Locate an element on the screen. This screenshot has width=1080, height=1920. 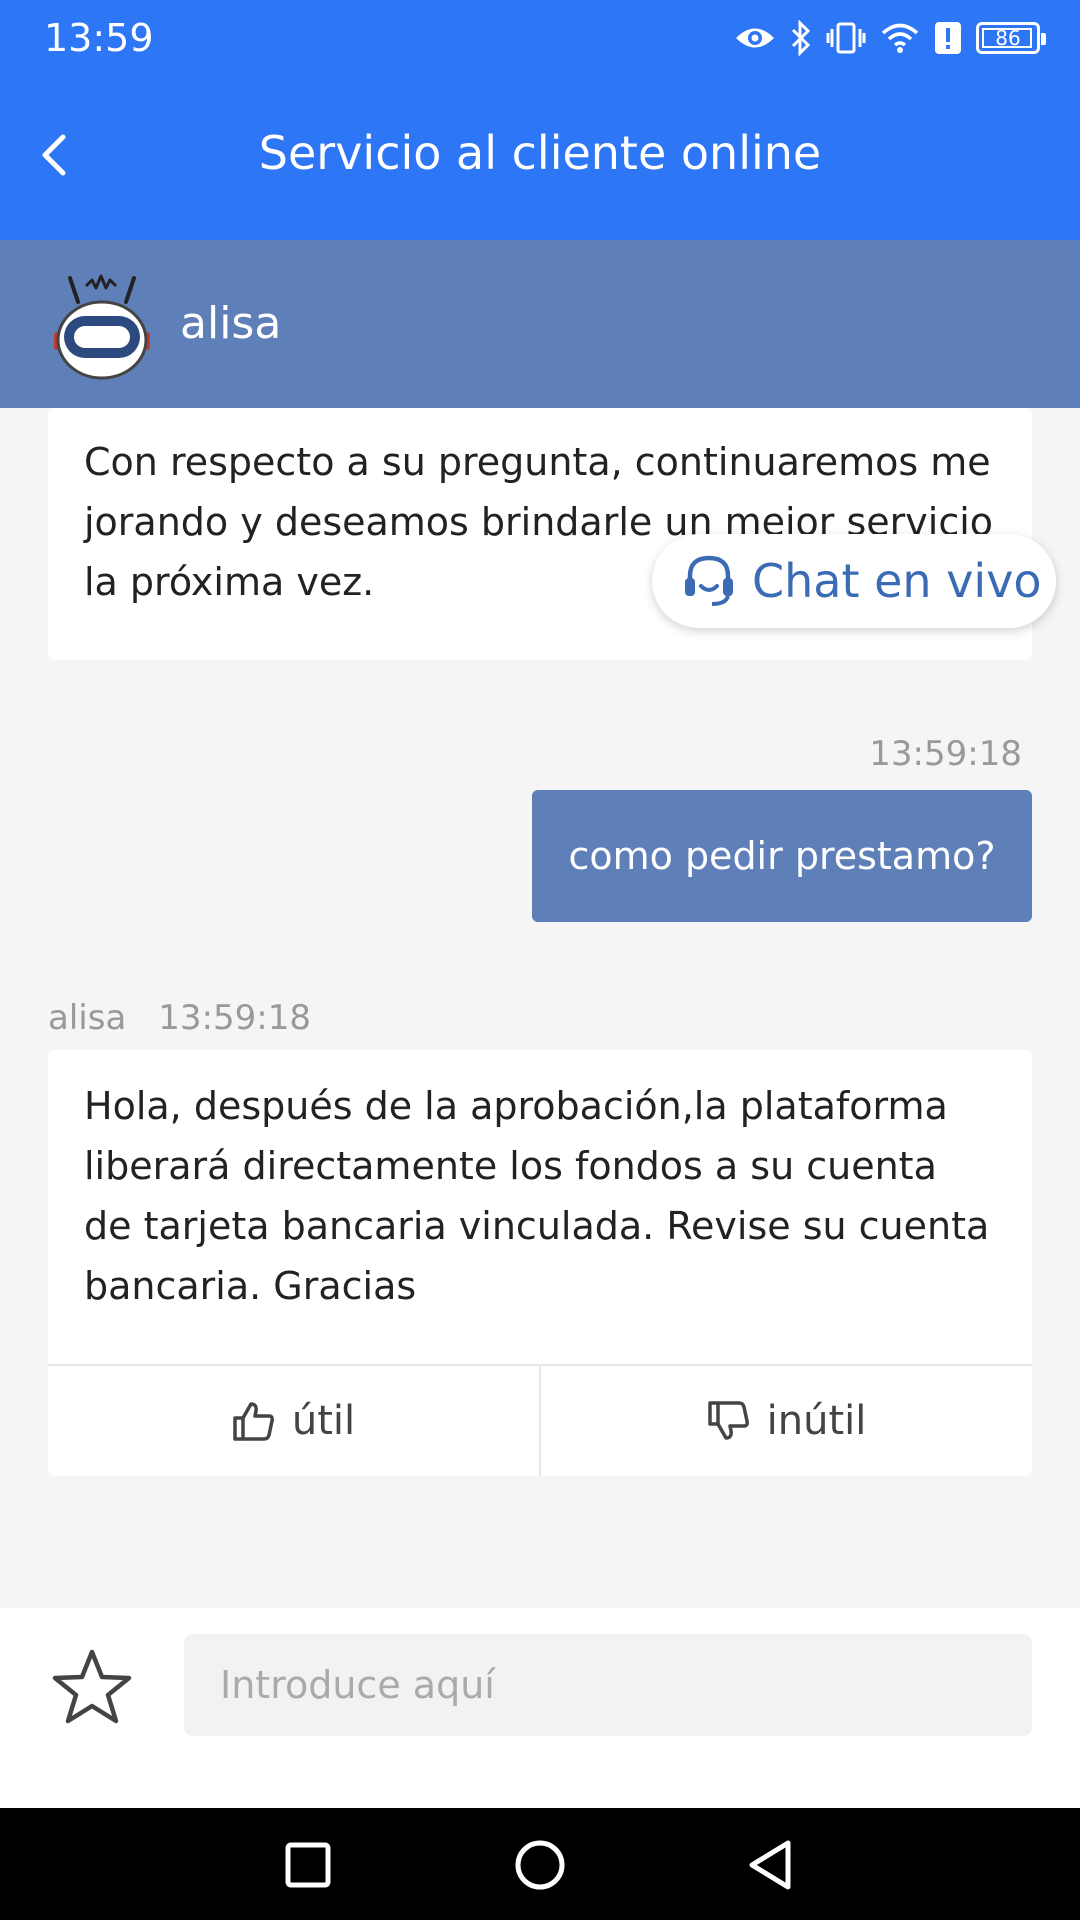
eye-icon is located at coordinates (755, 38).